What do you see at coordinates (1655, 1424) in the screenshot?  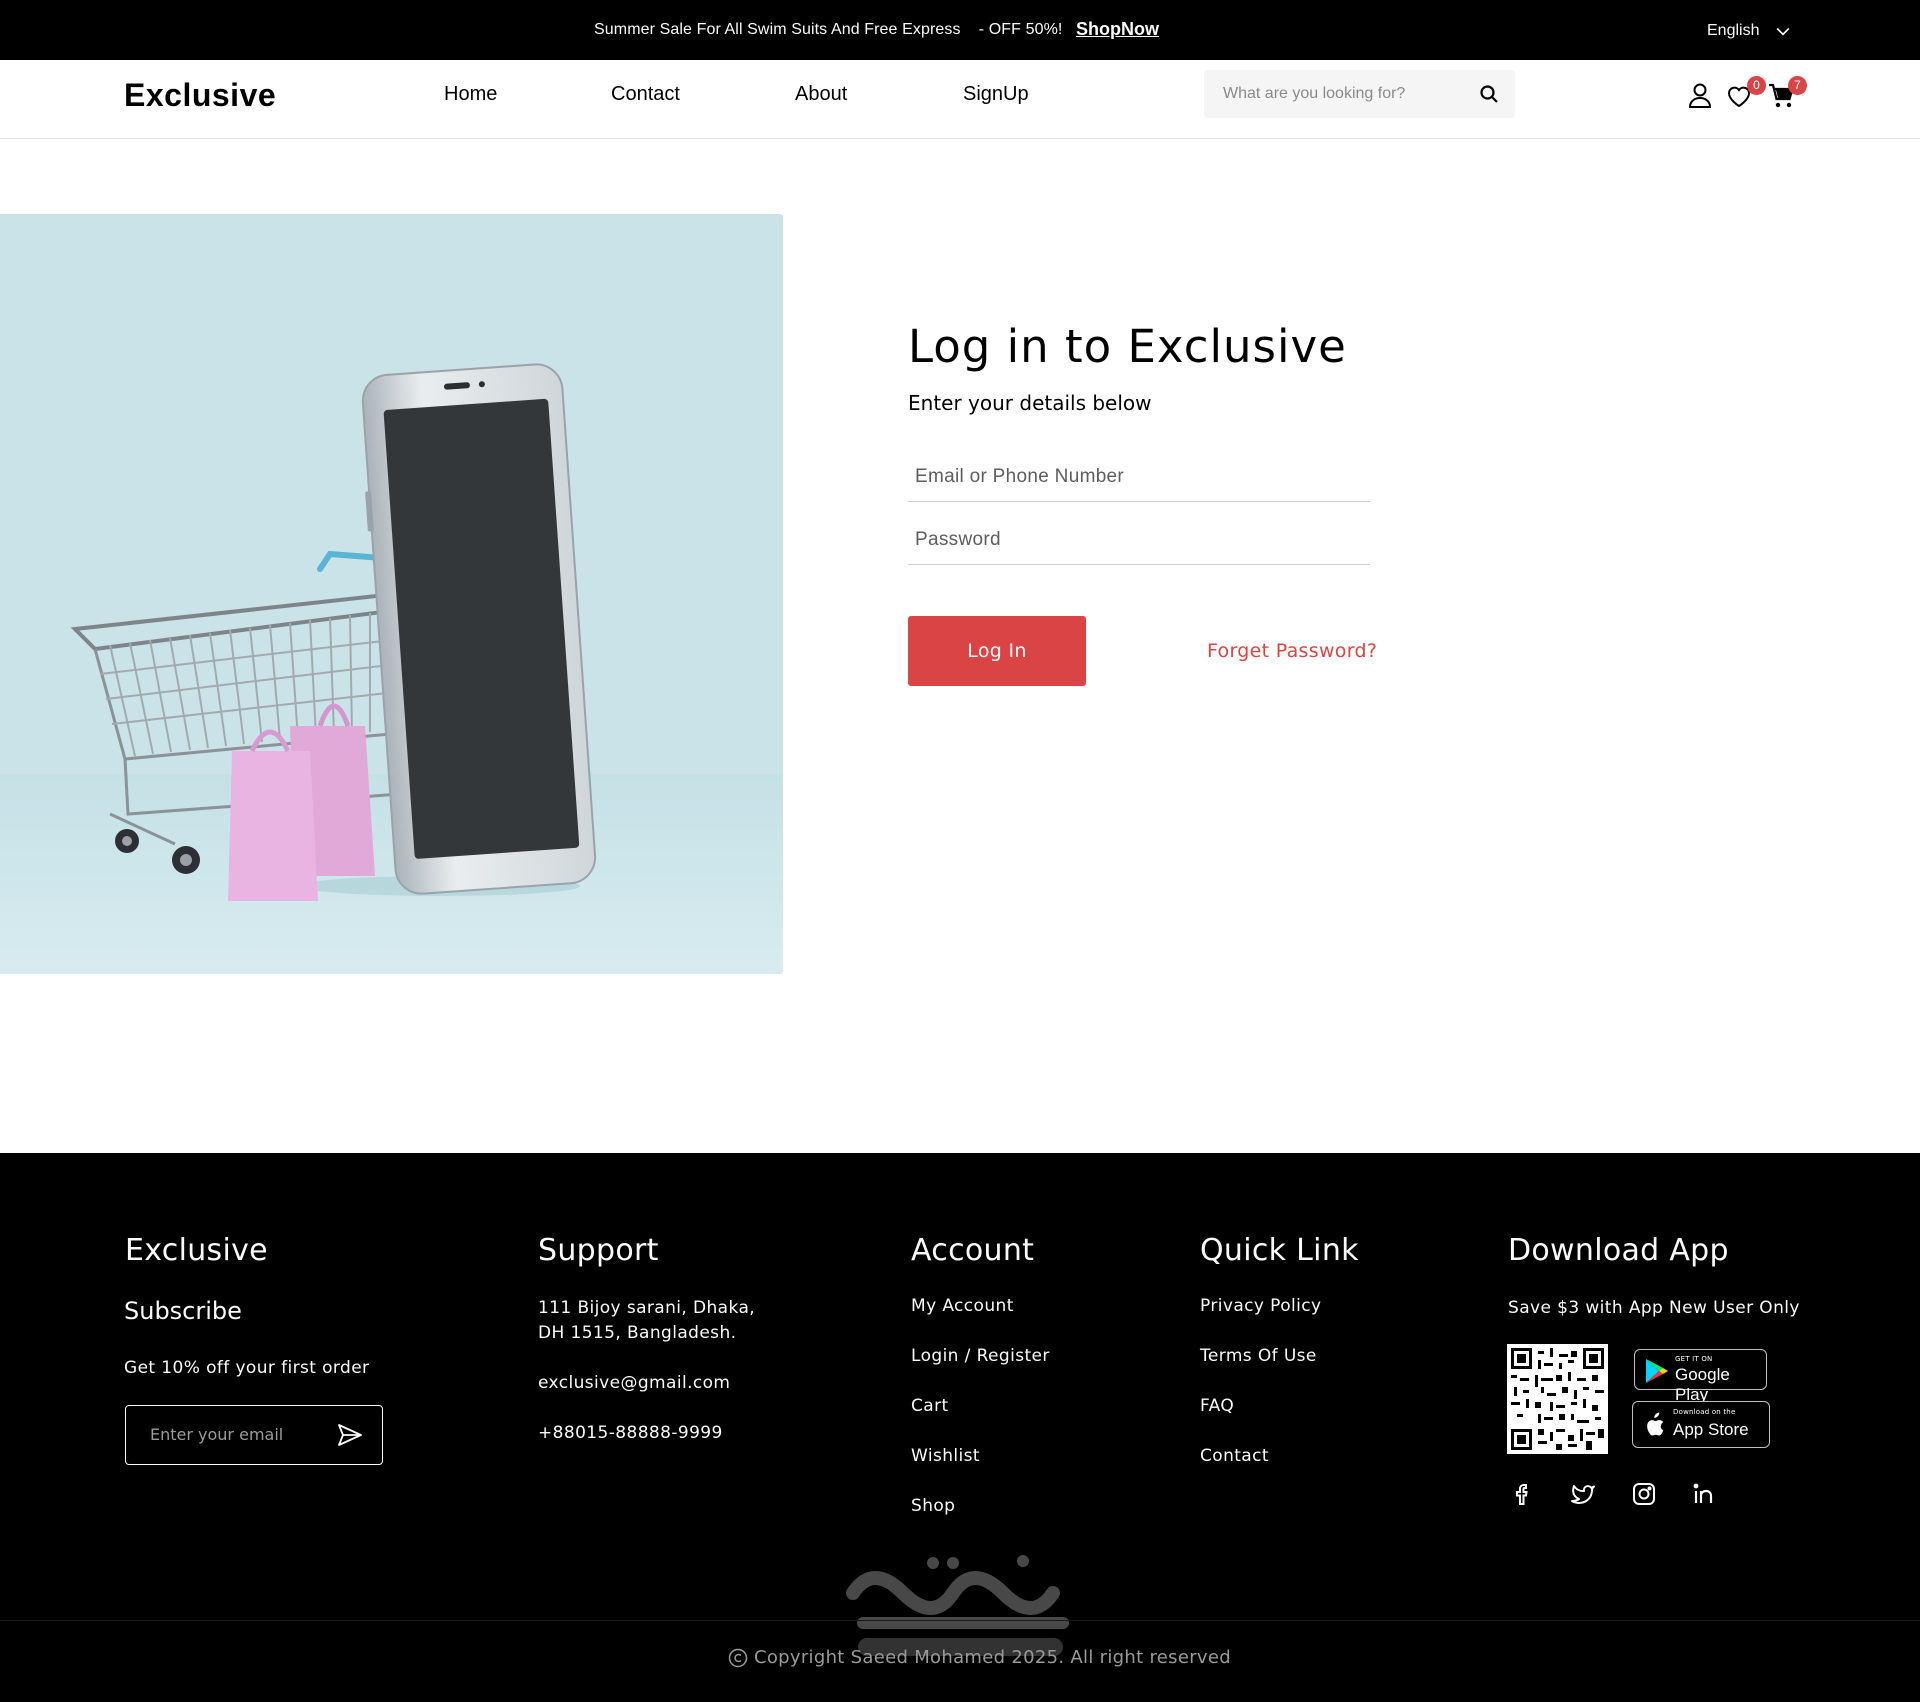 I see `apple-icon` at bounding box center [1655, 1424].